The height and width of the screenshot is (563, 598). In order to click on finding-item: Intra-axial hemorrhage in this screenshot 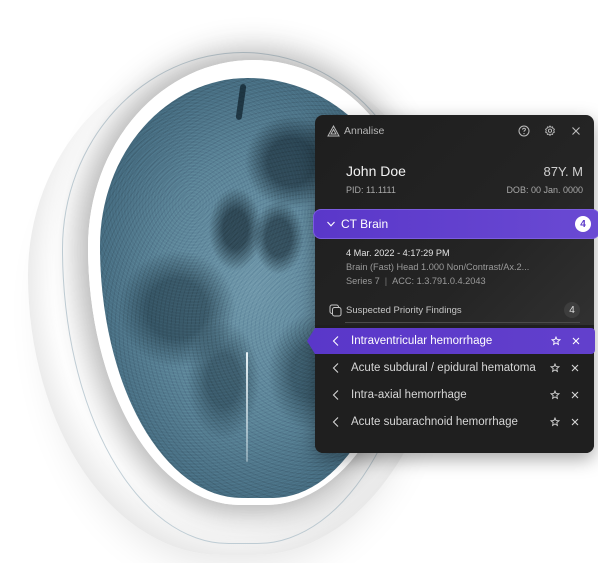, I will do `click(454, 395)`.